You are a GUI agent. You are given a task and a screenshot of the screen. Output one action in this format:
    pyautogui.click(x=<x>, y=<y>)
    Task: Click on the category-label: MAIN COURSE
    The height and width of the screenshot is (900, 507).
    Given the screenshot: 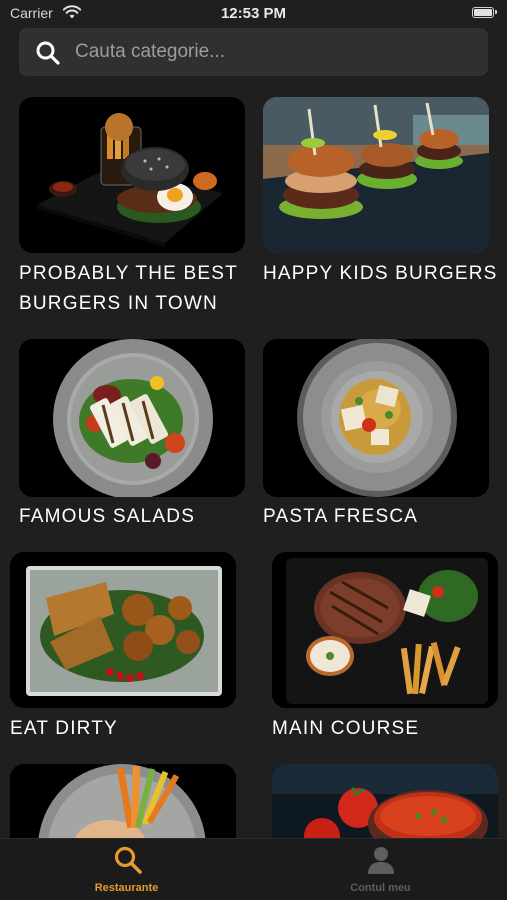 What is the action you would take?
    pyautogui.click(x=346, y=728)
    